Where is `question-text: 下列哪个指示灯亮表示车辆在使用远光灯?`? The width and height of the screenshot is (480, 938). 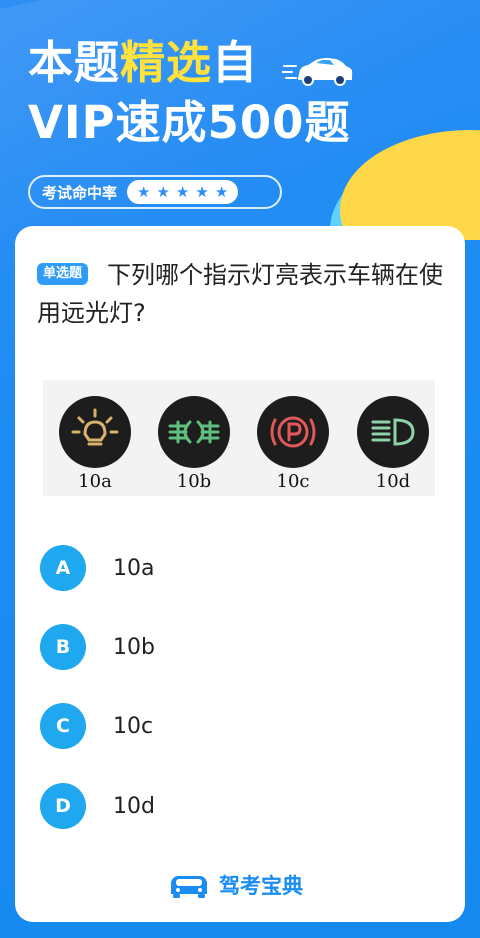 question-text: 下列哪个指示灯亮表示车辆在使用远光灯? is located at coordinates (240, 294).